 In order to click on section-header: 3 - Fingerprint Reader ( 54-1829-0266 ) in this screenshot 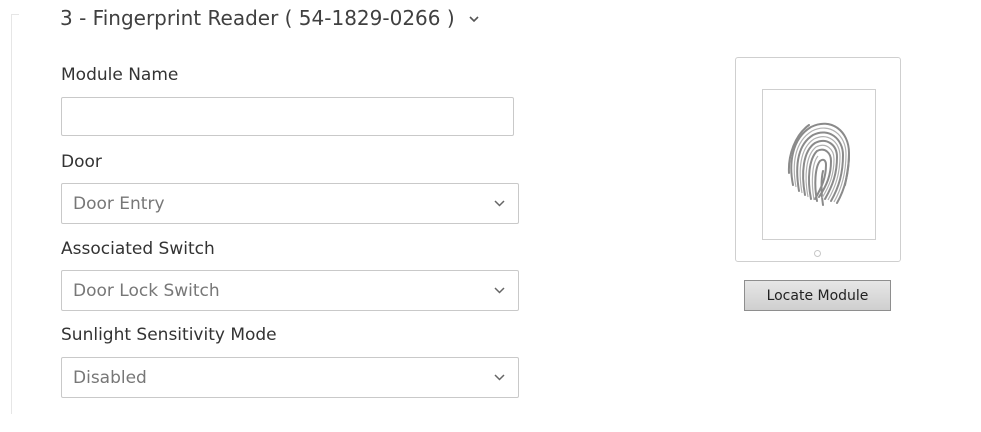, I will do `click(269, 18)`.